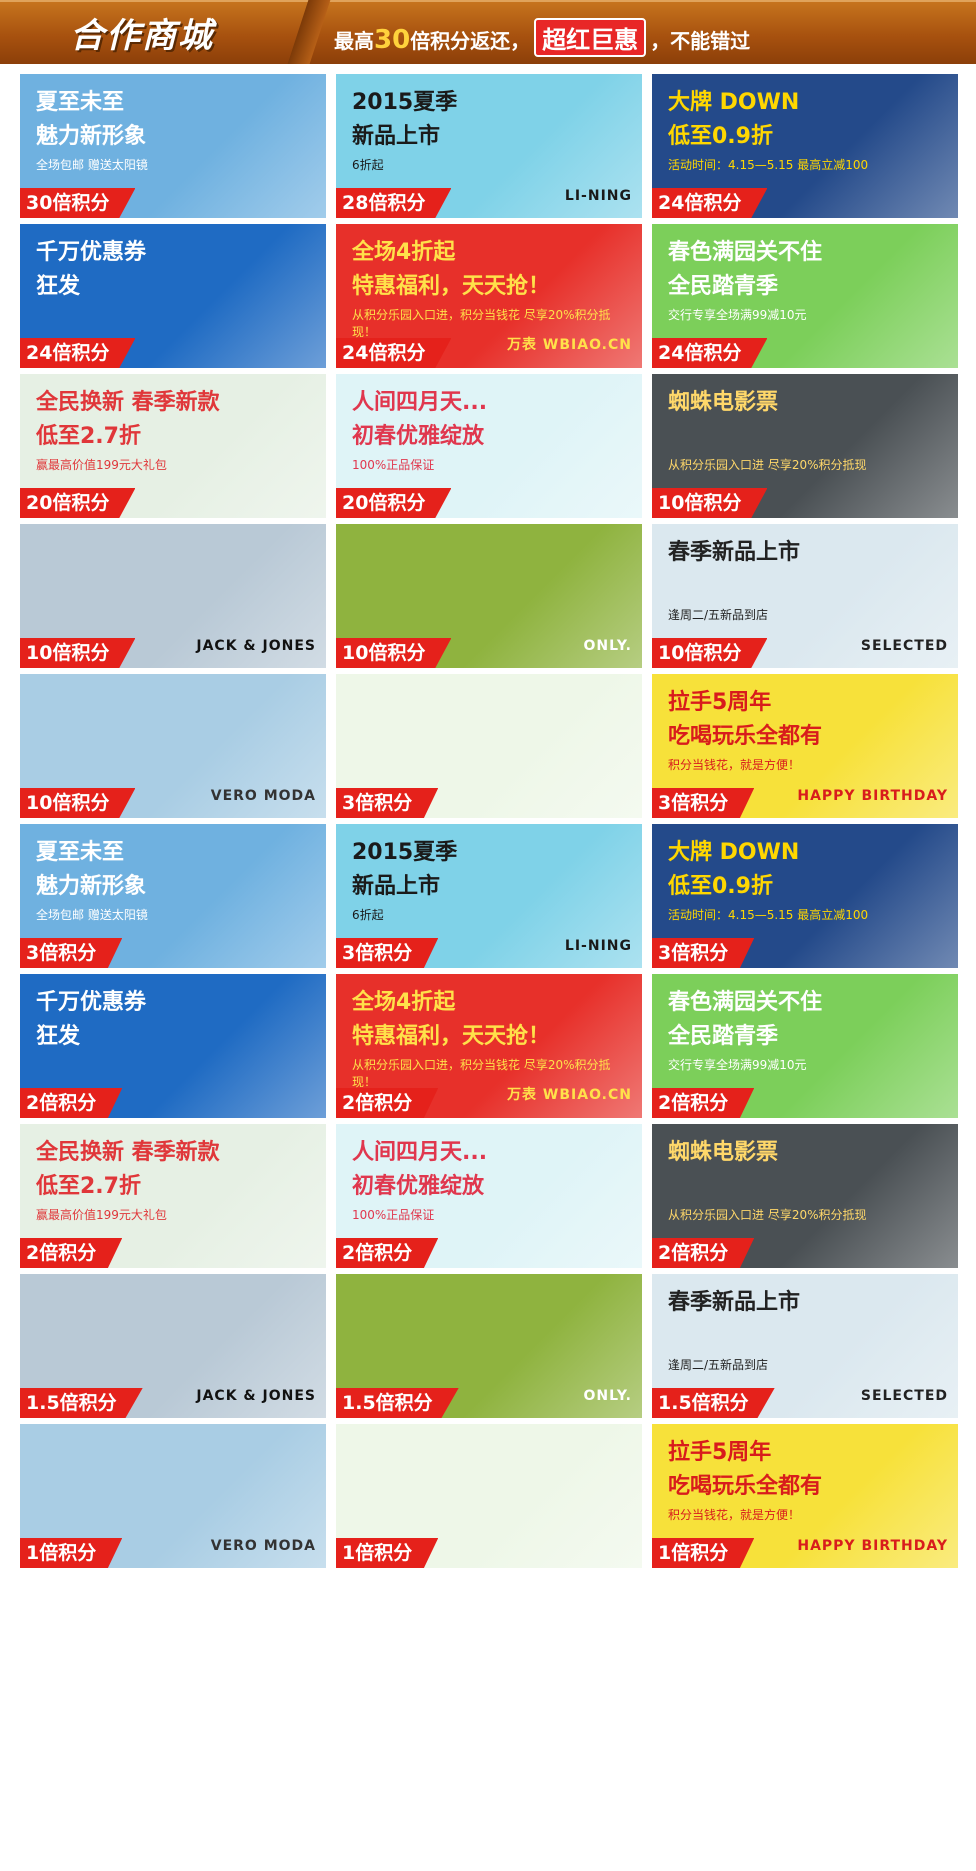  Describe the element at coordinates (173, 746) in the screenshot. I see `promo-tile: VERO MODA 10倍积分` at that location.